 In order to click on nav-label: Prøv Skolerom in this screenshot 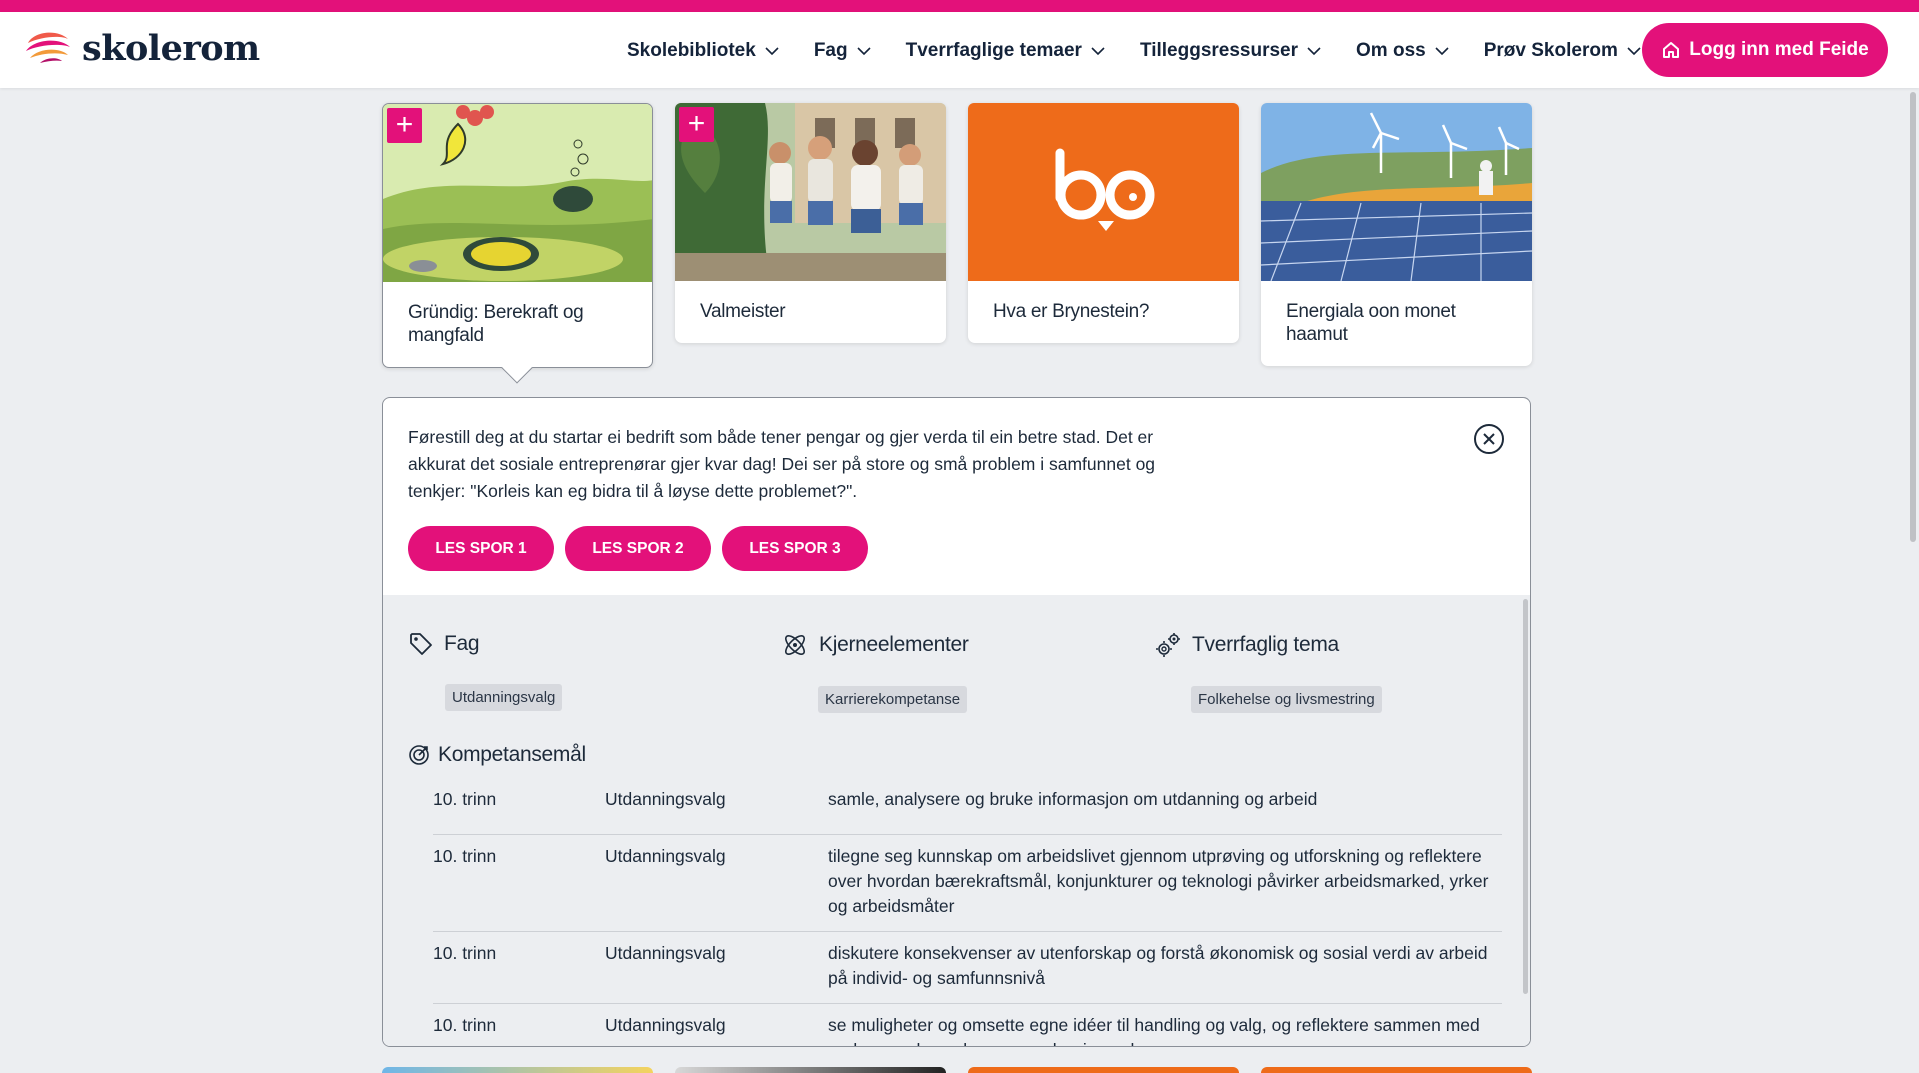, I will do `click(1550, 50)`.